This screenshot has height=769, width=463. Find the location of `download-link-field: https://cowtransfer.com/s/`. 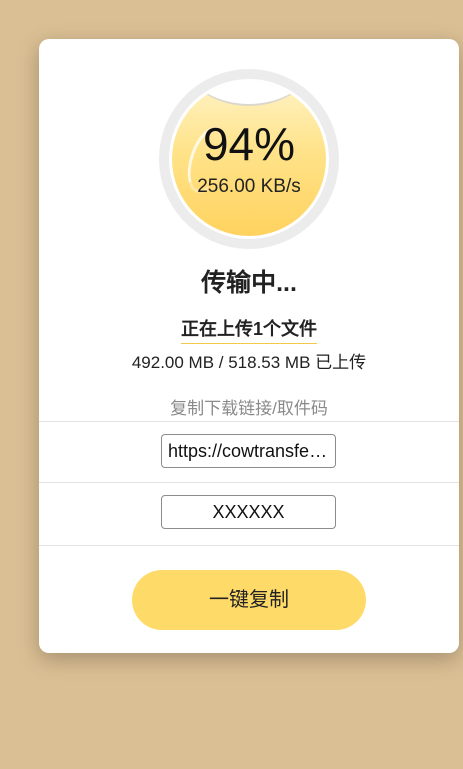

download-link-field: https://cowtransfer.com/s/ is located at coordinates (248, 451).